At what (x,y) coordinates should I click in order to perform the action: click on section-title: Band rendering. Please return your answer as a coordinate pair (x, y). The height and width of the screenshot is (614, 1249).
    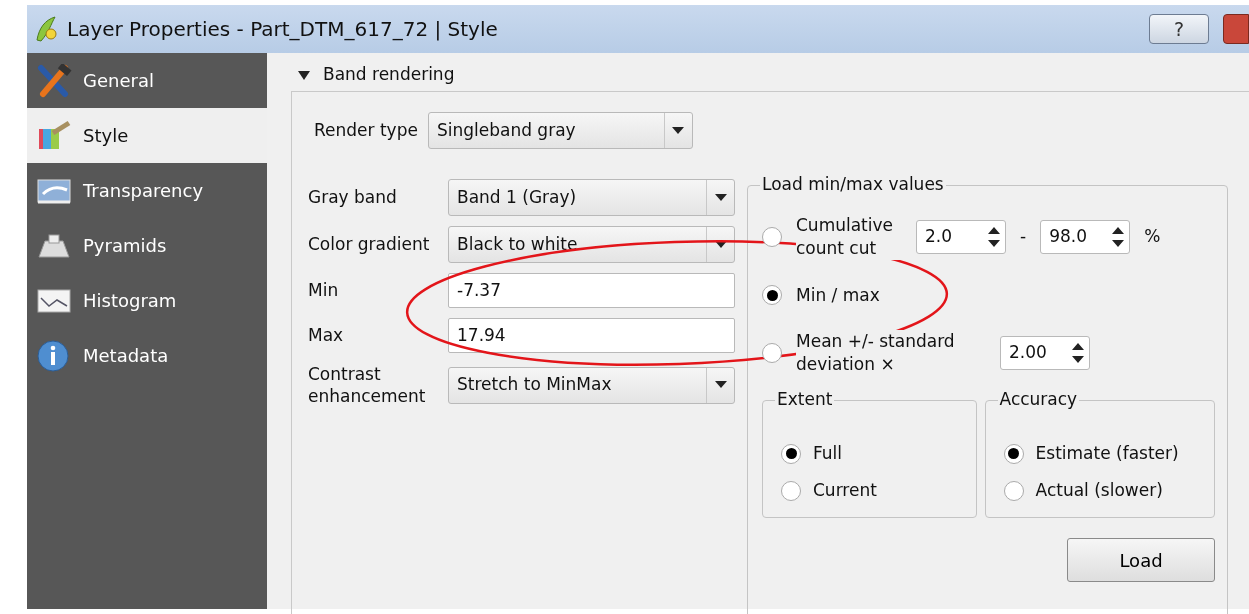
    Looking at the image, I should click on (389, 75).